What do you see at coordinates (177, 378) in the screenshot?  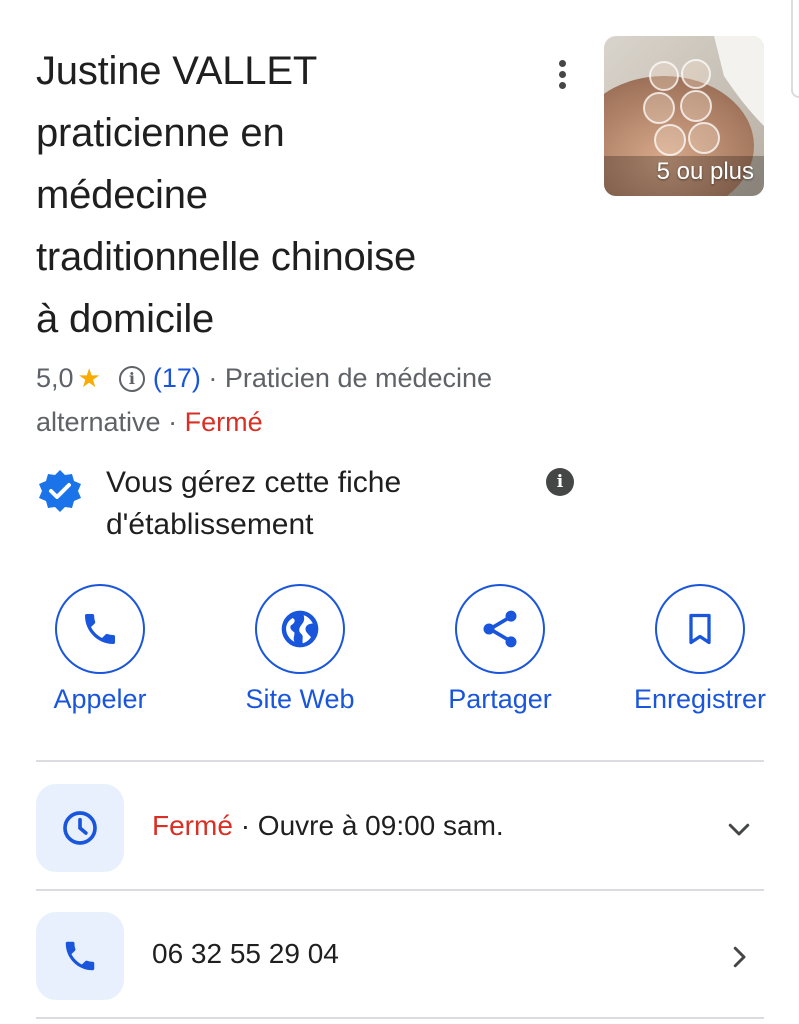 I see `review-count-link: (17)` at bounding box center [177, 378].